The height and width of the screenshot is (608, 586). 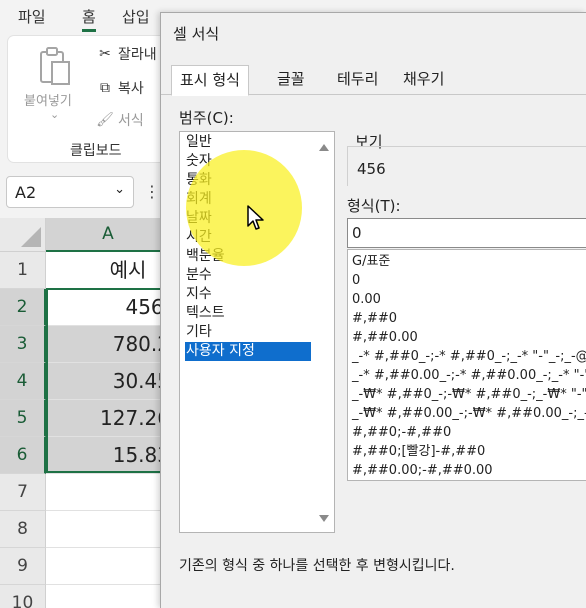 I want to click on format-painter-button: 🖌 서식, so click(x=120, y=120).